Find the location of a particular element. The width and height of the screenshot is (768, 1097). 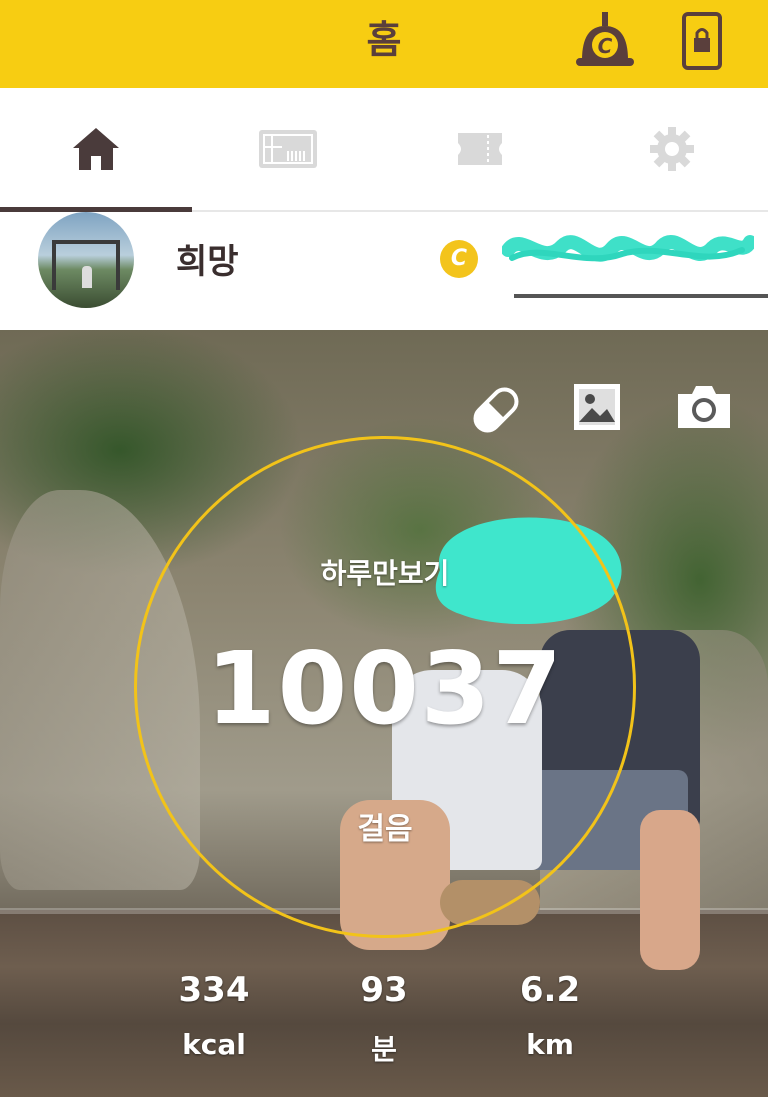

gear-icon is located at coordinates (672, 149).